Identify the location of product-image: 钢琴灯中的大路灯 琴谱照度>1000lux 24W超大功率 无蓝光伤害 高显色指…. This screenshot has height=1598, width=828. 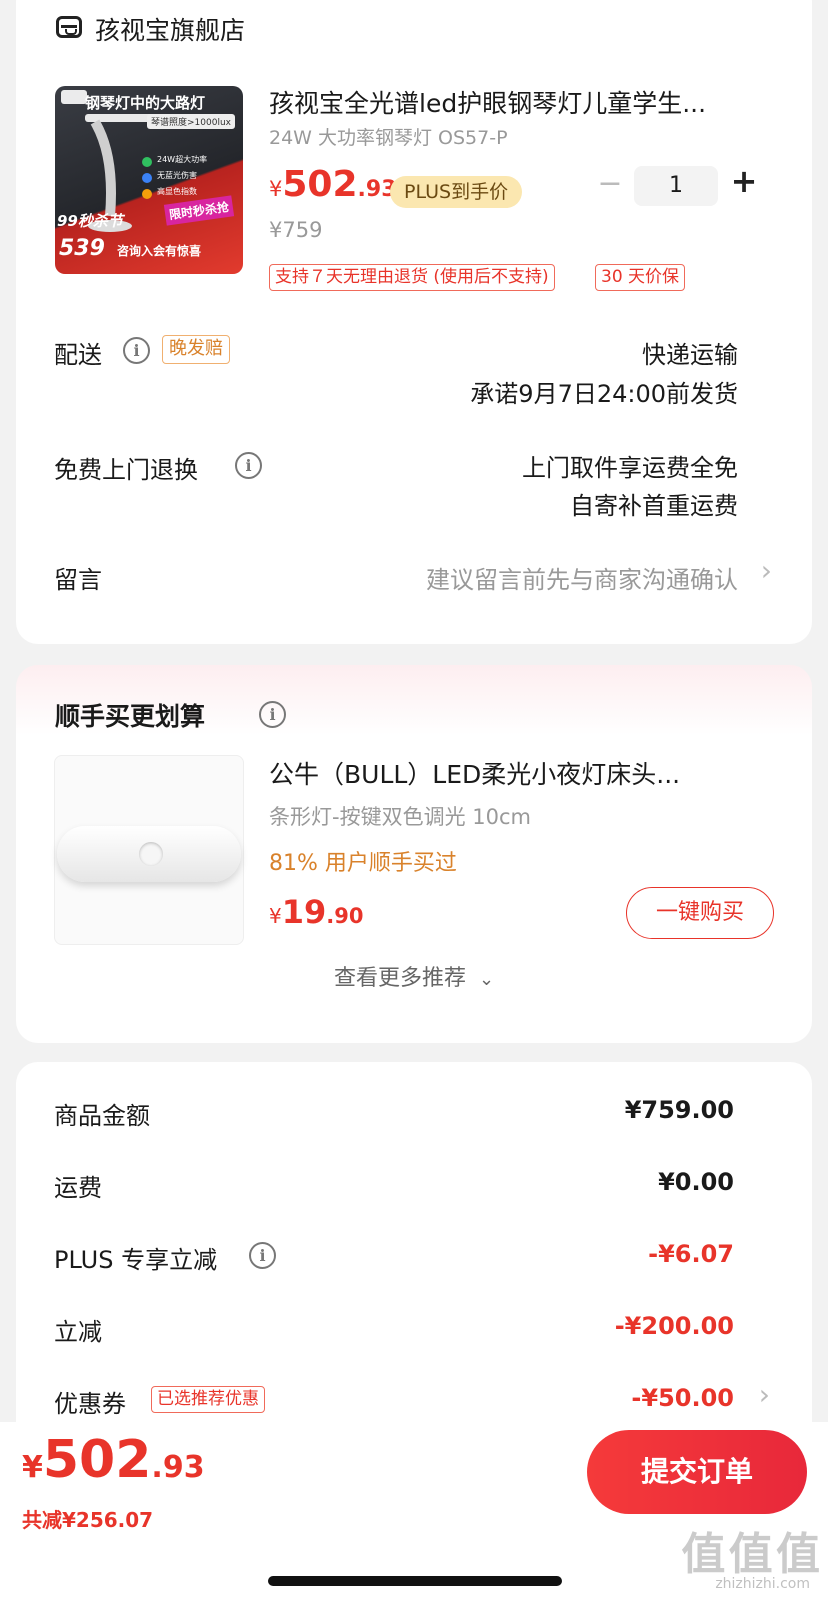
(149, 180).